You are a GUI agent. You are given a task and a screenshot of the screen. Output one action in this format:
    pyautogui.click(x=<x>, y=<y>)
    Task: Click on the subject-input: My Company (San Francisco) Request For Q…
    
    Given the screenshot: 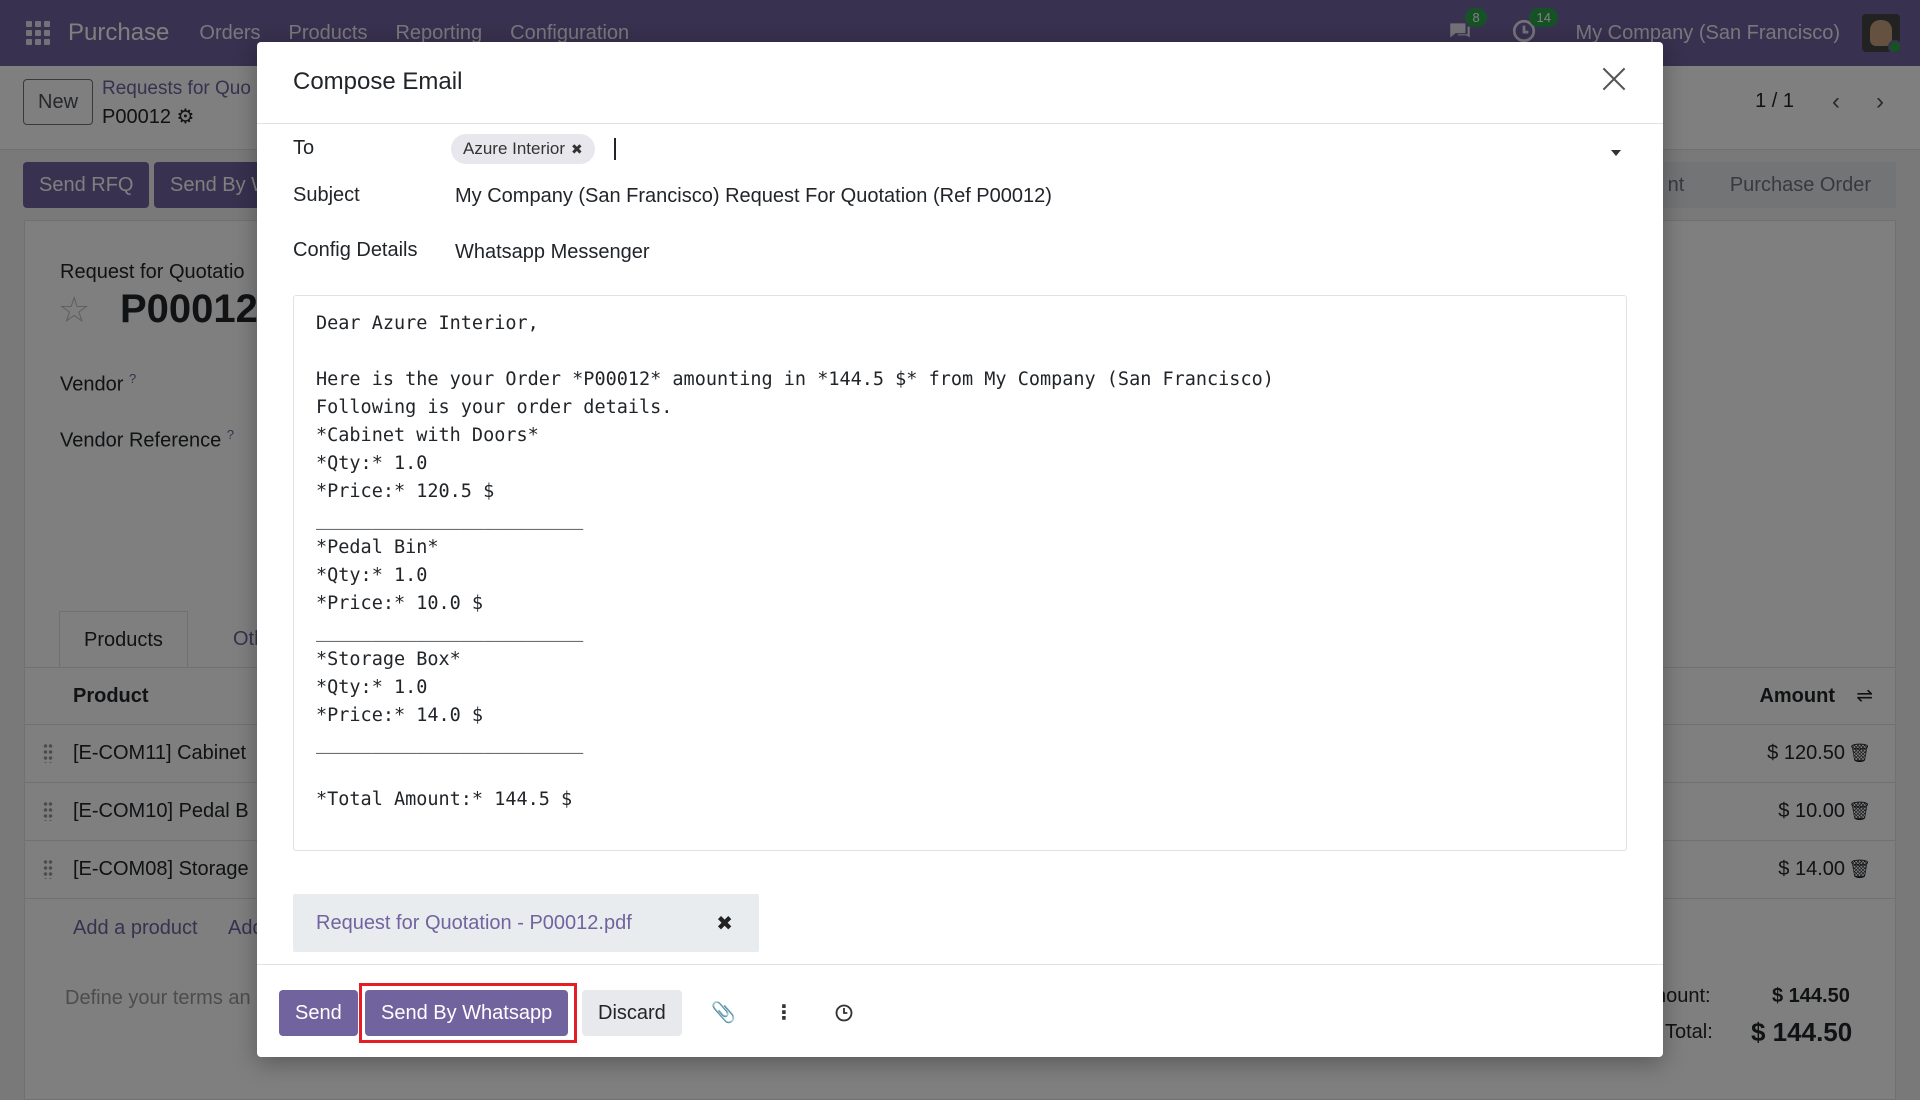 What is the action you would take?
    pyautogui.click(x=753, y=196)
    